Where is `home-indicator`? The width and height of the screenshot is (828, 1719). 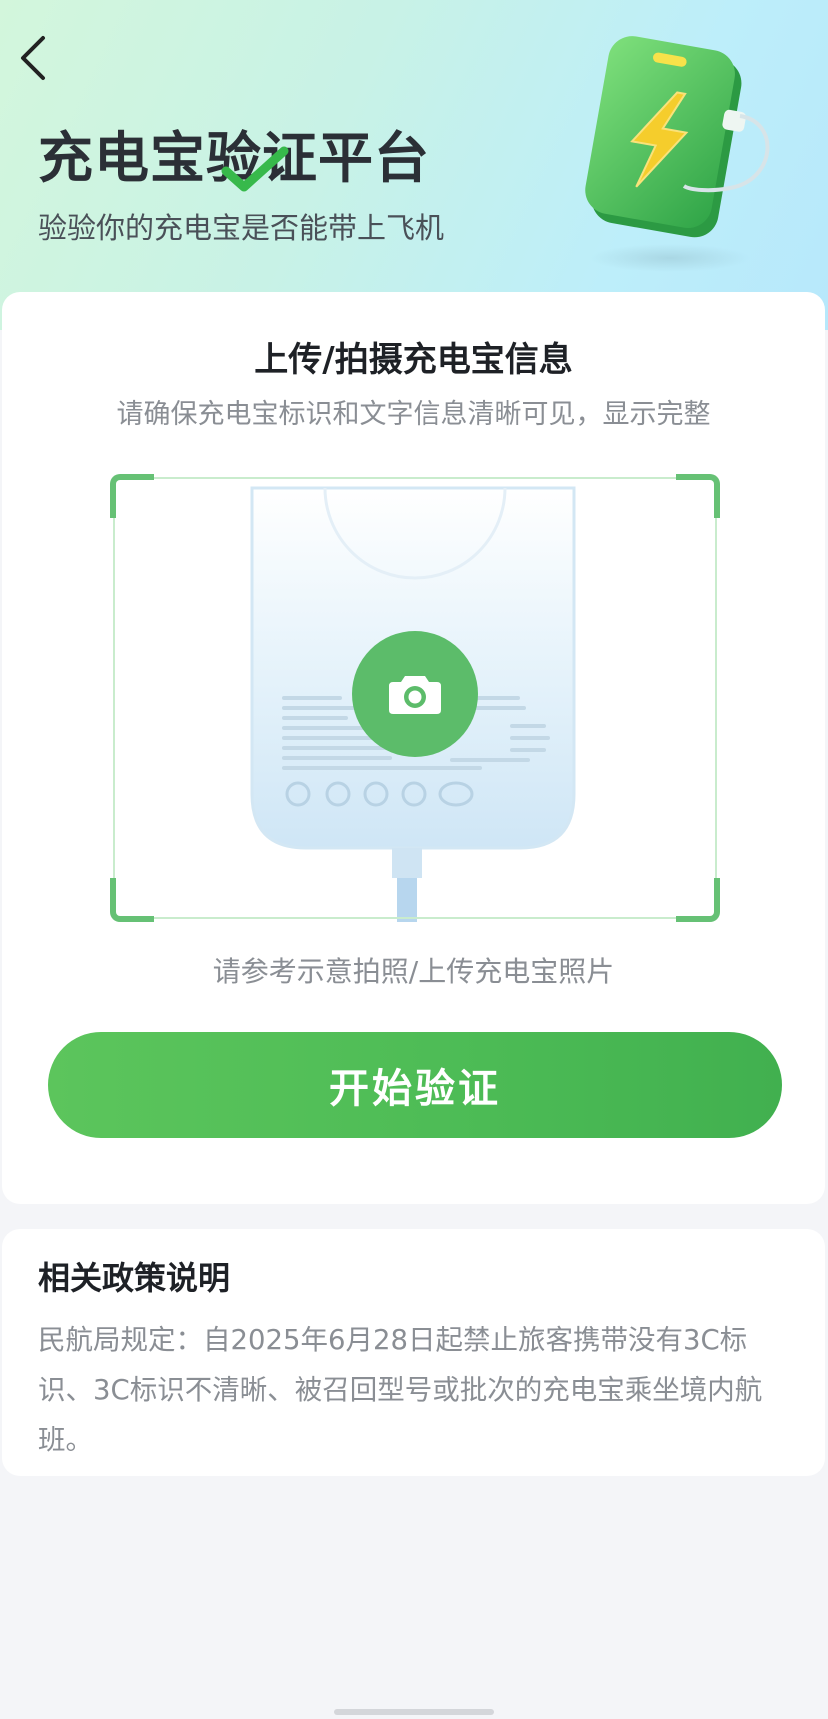
home-indicator is located at coordinates (414, 1712).